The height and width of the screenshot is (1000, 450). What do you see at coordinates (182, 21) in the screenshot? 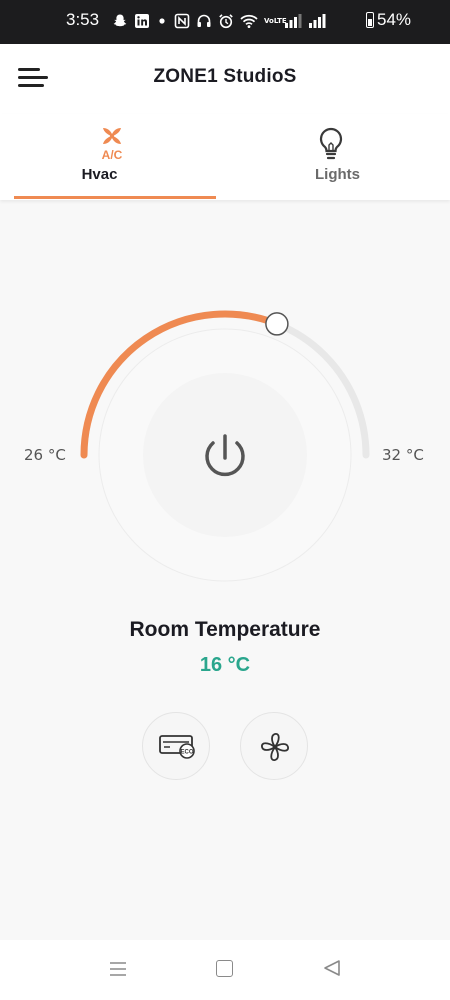
I see `nfc-icon` at bounding box center [182, 21].